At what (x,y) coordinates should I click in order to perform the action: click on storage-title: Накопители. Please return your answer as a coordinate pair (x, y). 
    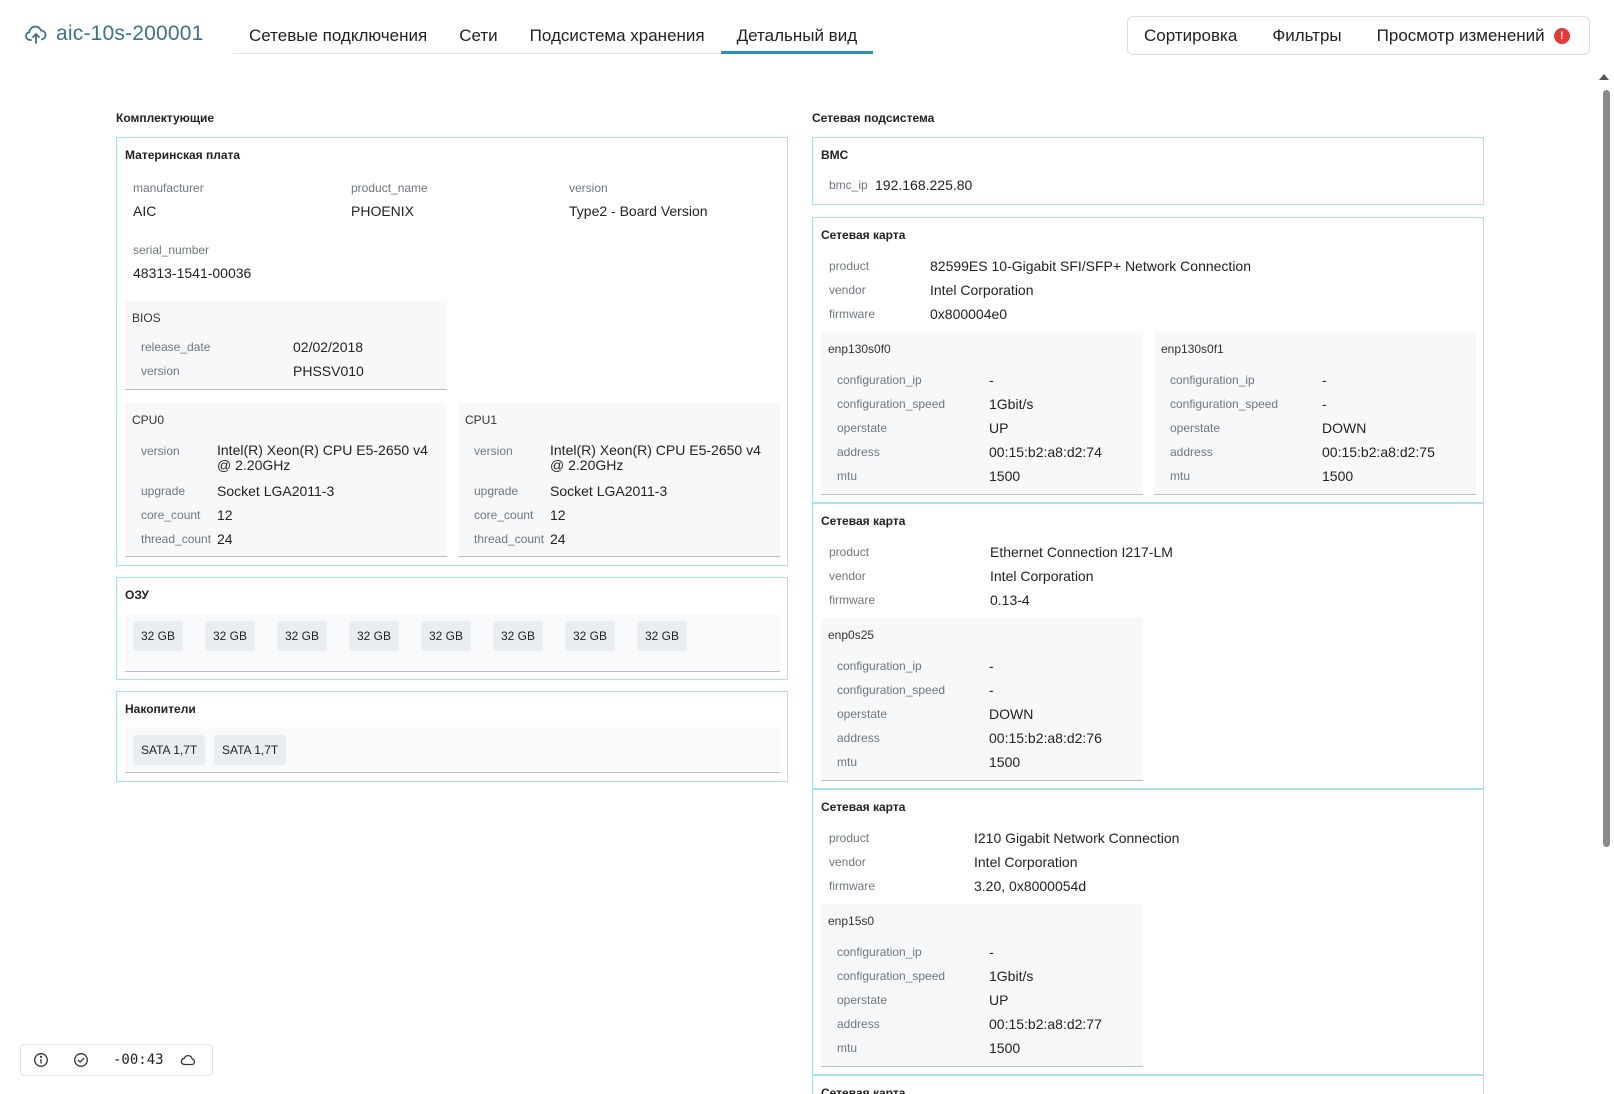
    Looking at the image, I should click on (160, 709).